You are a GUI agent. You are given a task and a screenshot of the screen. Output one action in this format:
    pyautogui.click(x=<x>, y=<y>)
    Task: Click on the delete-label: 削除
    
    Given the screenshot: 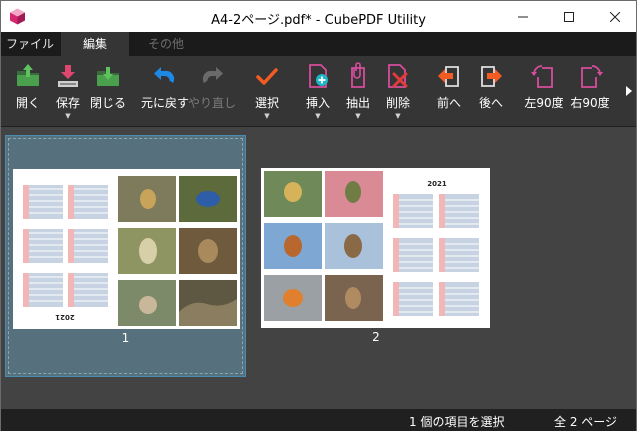 What is the action you would take?
    pyautogui.click(x=397, y=103)
    